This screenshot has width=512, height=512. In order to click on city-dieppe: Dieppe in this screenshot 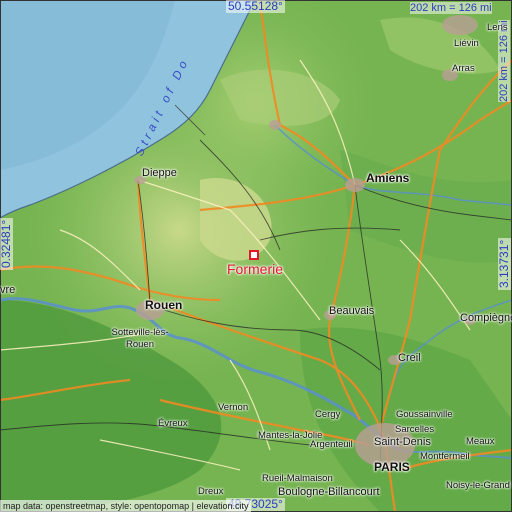, I will do `click(159, 173)`.